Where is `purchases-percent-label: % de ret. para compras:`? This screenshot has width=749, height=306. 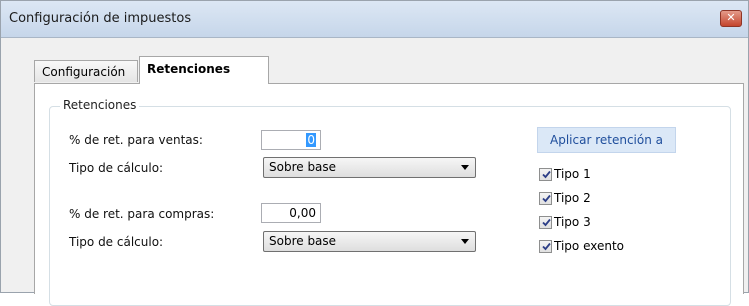 purchases-percent-label: % de ret. para compras: is located at coordinates (142, 214).